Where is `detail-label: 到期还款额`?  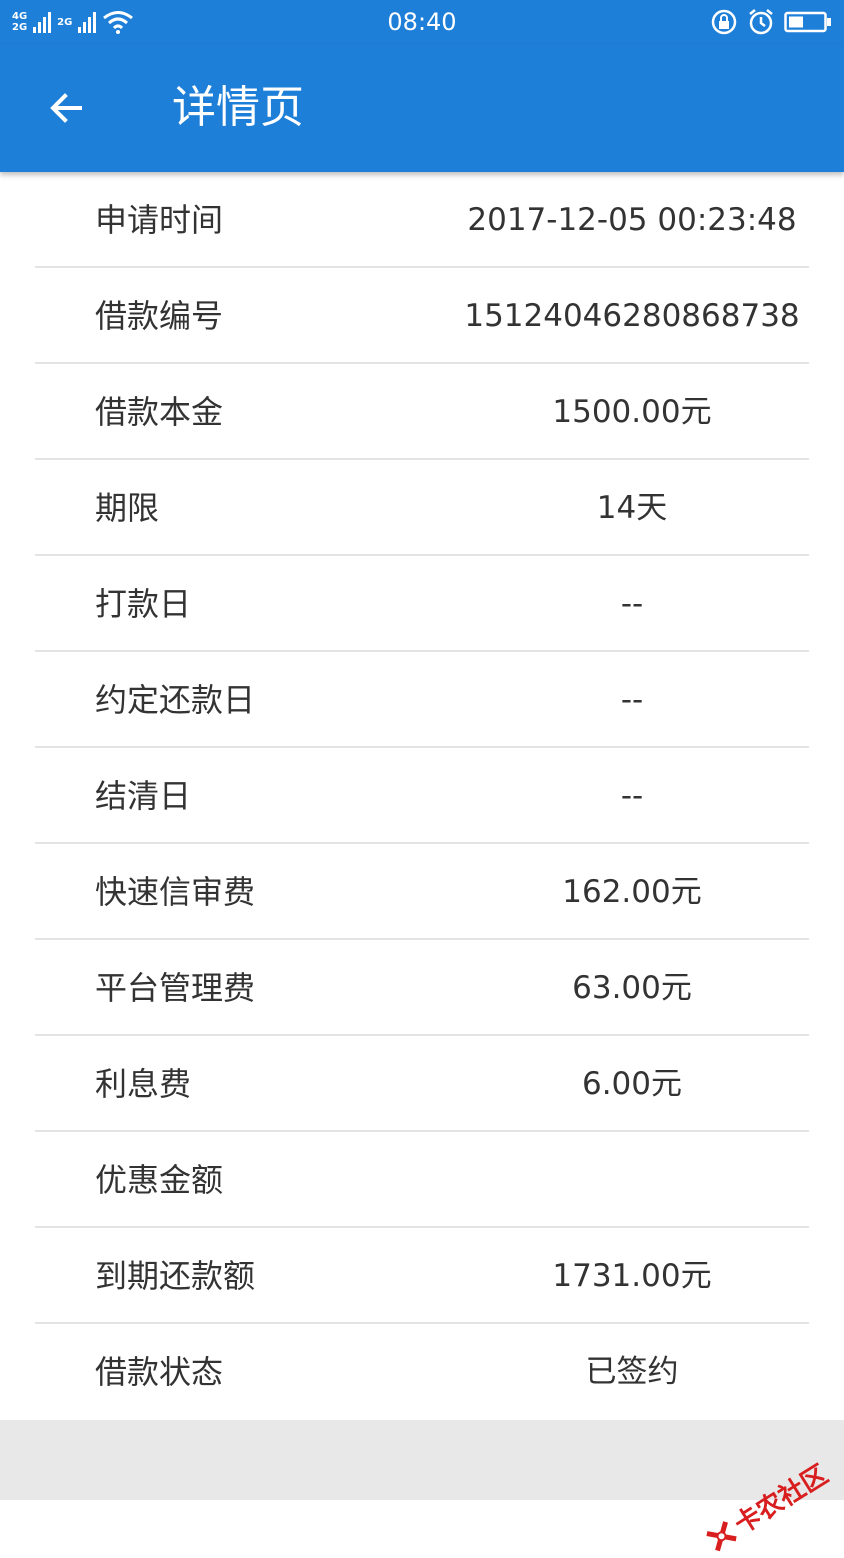 detail-label: 到期还款额 is located at coordinates (175, 1276).